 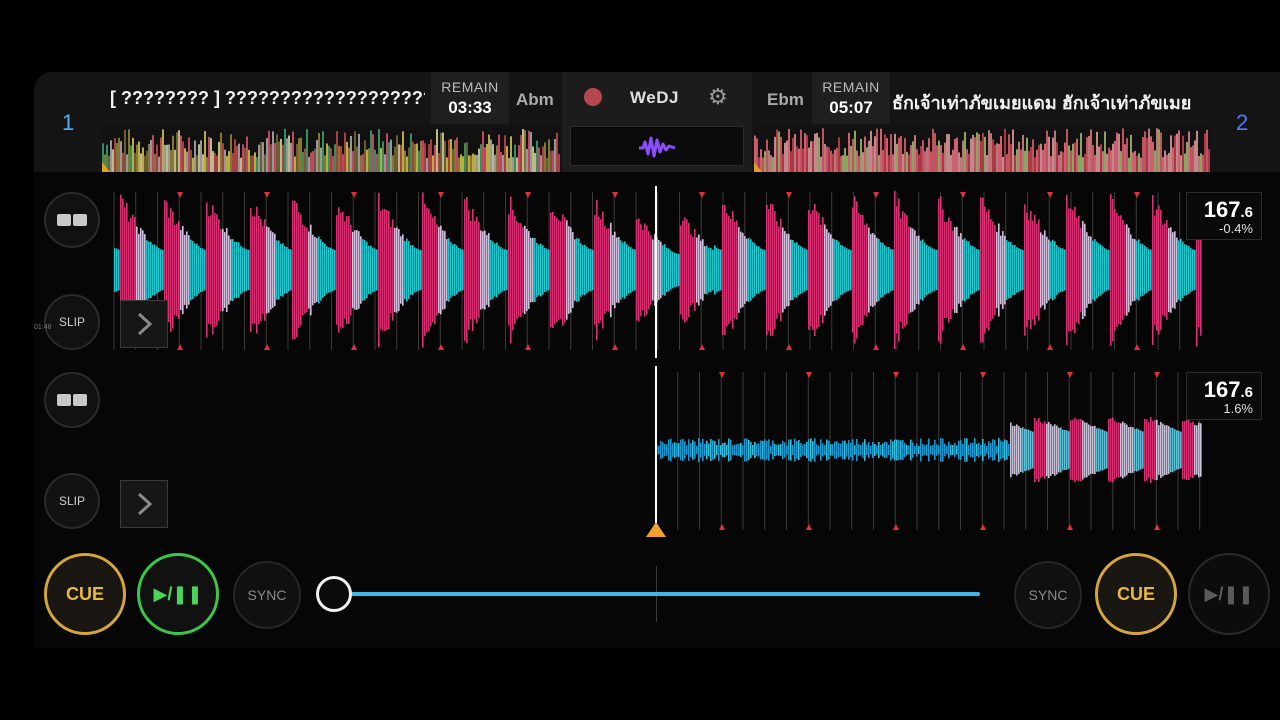 I want to click on gear-icon: ⚙, so click(x=718, y=97).